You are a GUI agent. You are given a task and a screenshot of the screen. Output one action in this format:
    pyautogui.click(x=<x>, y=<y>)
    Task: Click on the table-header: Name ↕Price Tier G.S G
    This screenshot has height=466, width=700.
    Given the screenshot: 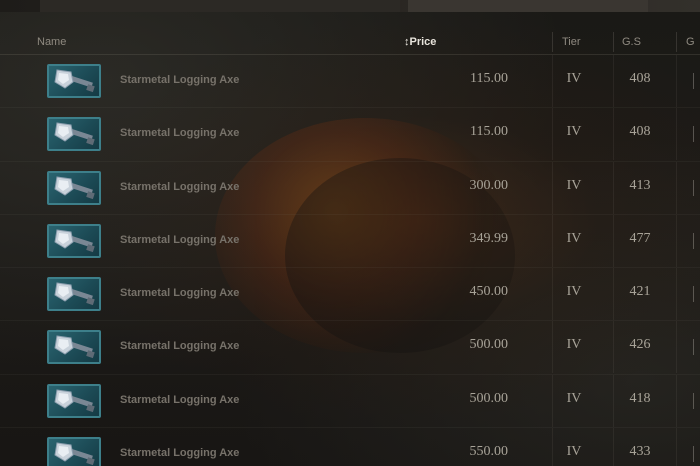 What is the action you would take?
    pyautogui.click(x=350, y=42)
    